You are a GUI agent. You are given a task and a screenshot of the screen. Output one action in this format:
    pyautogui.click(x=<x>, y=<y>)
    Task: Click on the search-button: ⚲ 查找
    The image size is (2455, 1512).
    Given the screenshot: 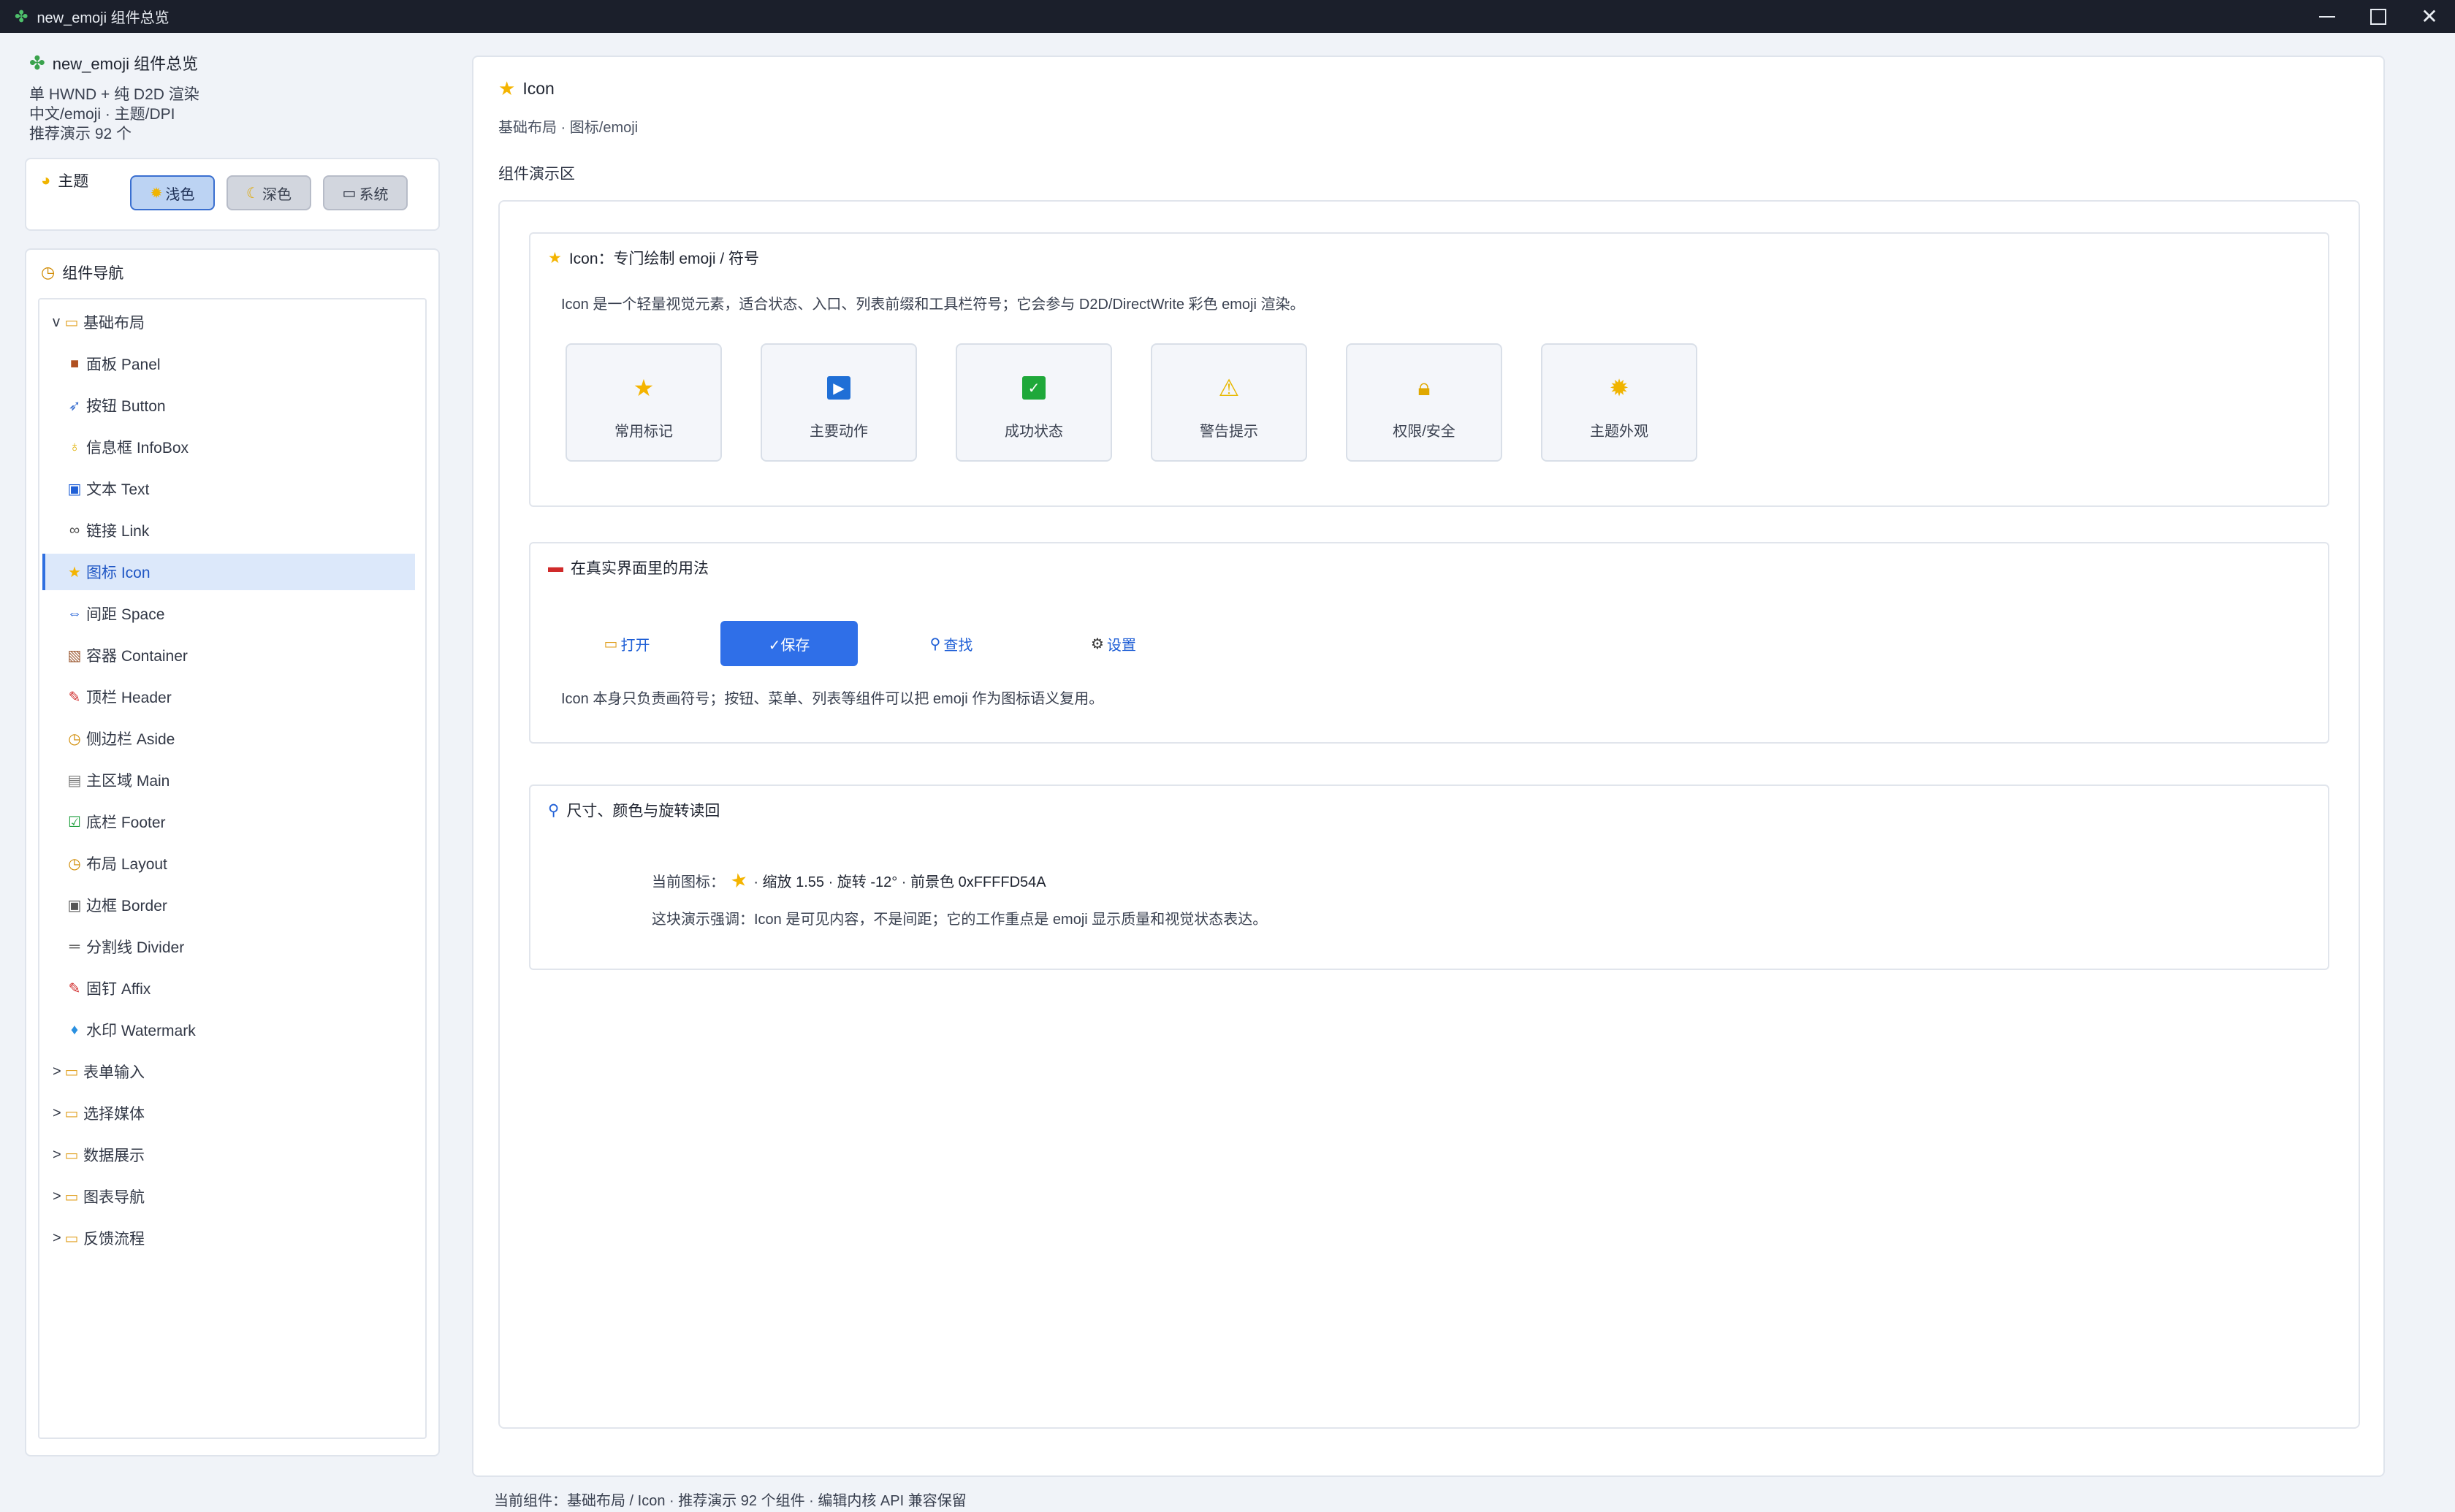 What is the action you would take?
    pyautogui.click(x=951, y=643)
    